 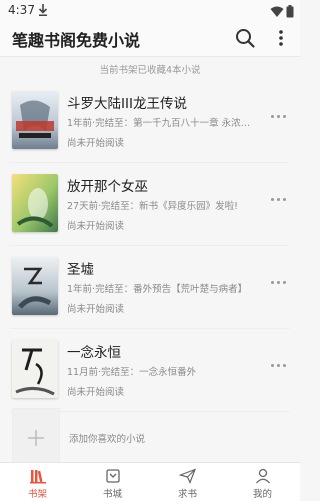 What do you see at coordinates (113, 476) in the screenshot?
I see `bookstore-icon` at bounding box center [113, 476].